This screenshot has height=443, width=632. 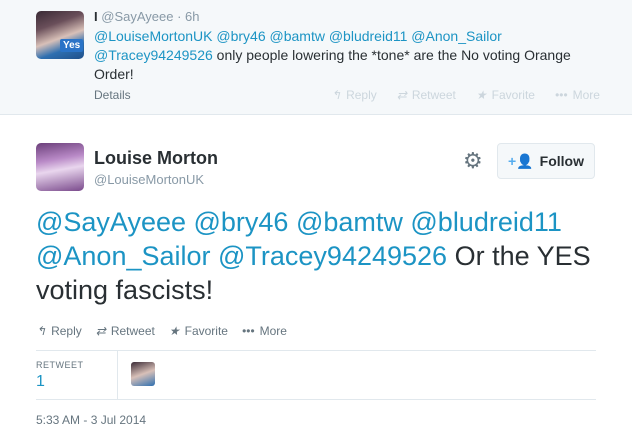 I want to click on author-avatar, so click(x=60, y=167).